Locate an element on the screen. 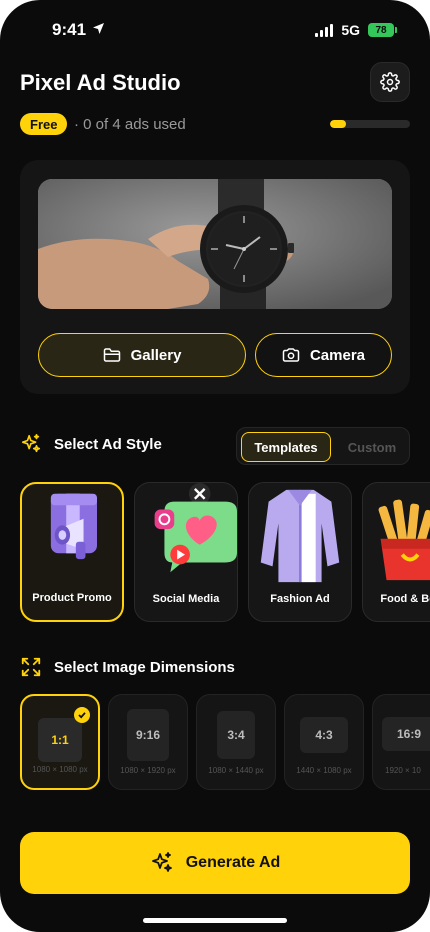 The height and width of the screenshot is (932, 430). watch-photo-illustration is located at coordinates (215, 244).